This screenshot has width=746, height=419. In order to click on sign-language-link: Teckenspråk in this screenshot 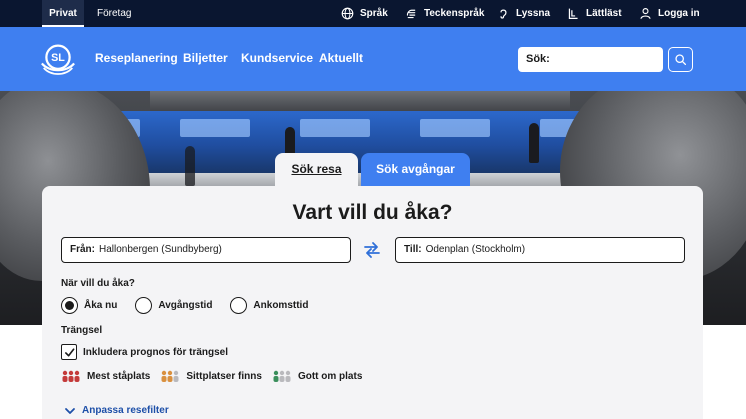, I will do `click(444, 13)`.